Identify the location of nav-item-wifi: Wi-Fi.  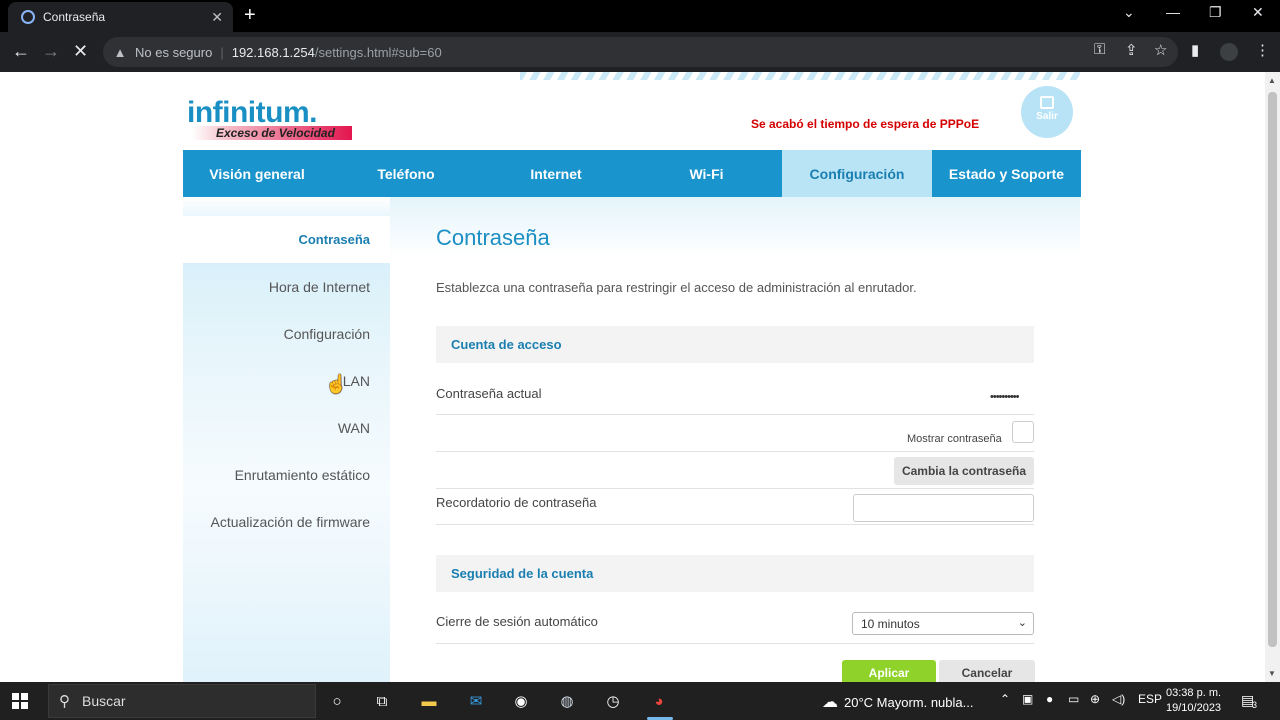
(706, 173).